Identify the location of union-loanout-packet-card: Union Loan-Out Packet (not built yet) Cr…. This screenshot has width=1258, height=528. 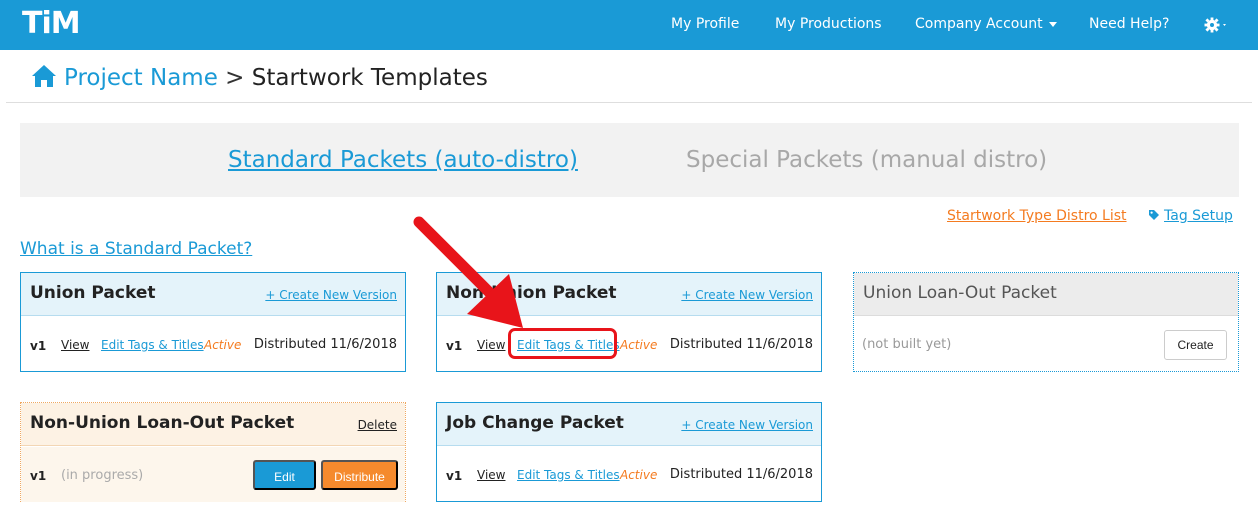
(1046, 322).